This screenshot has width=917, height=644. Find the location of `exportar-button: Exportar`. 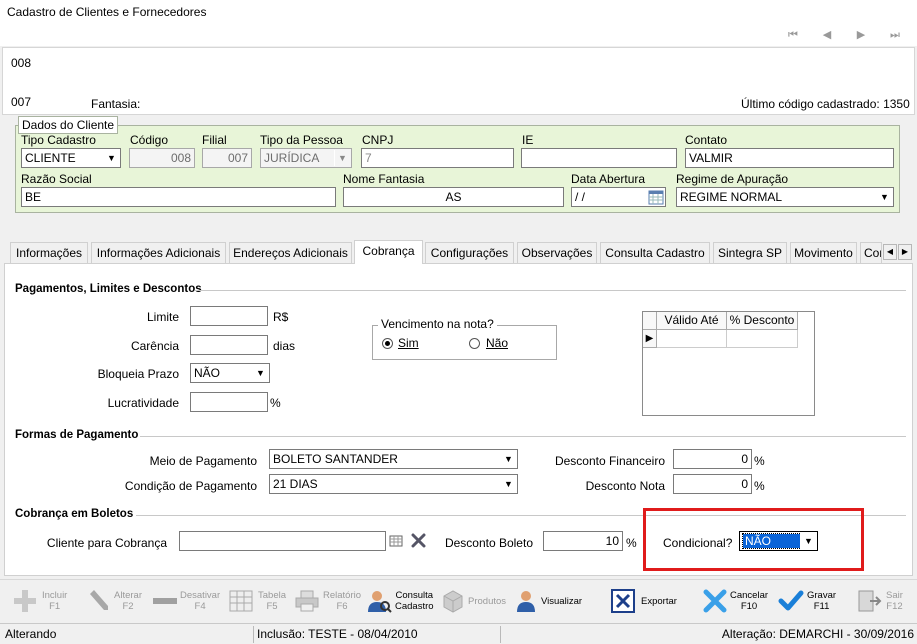

exportar-button: Exportar is located at coordinates (645, 602).